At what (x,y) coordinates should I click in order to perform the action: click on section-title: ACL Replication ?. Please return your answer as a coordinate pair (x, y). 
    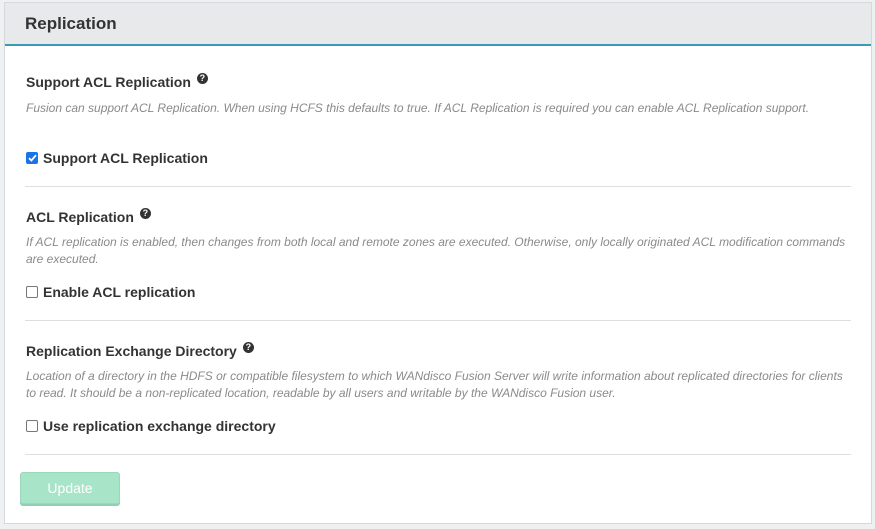
    Looking at the image, I should click on (88, 216).